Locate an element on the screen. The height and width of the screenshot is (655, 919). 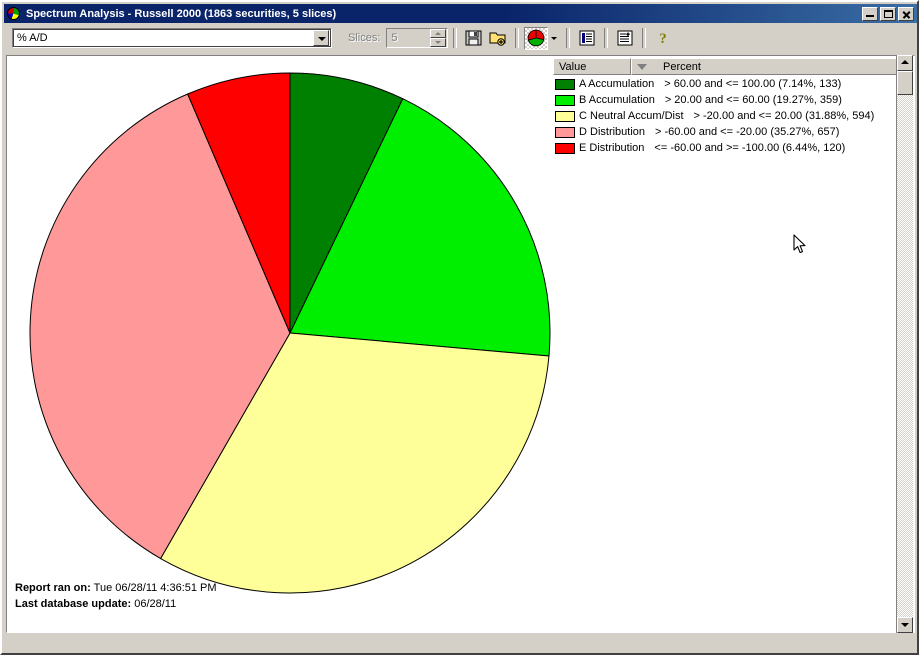
question-mark-icon: ? is located at coordinates (664, 39).